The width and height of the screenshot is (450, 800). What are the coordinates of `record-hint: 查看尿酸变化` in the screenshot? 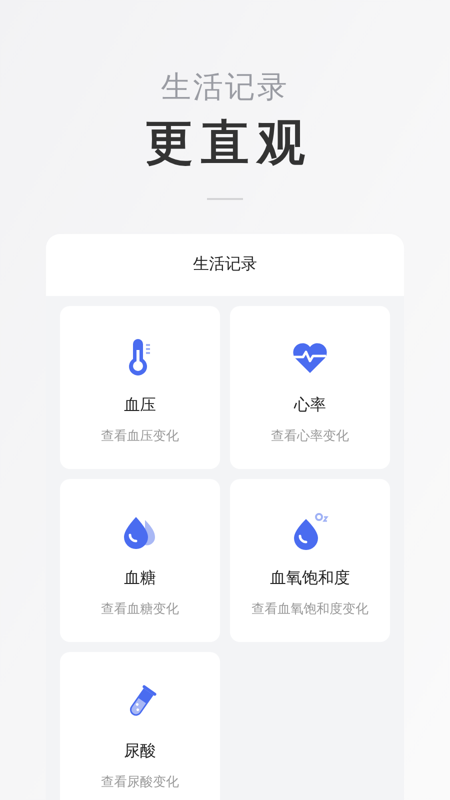 It's located at (140, 782).